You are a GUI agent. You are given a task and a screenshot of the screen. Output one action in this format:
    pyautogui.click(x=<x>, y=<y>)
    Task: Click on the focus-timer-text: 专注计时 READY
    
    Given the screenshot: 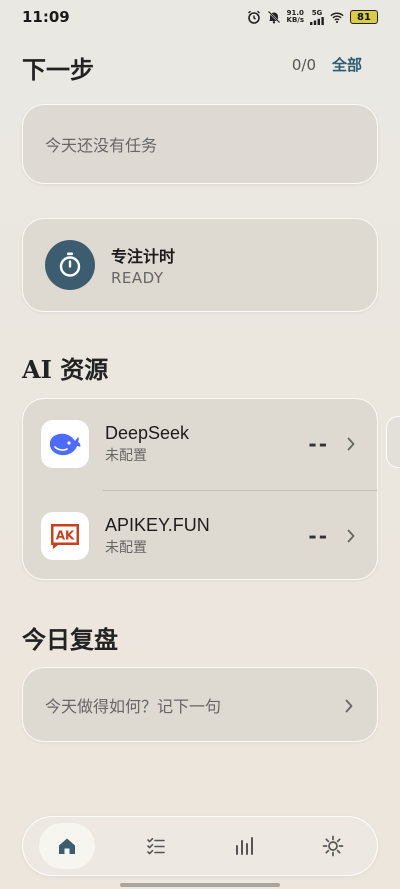 What is the action you would take?
    pyautogui.click(x=143, y=265)
    